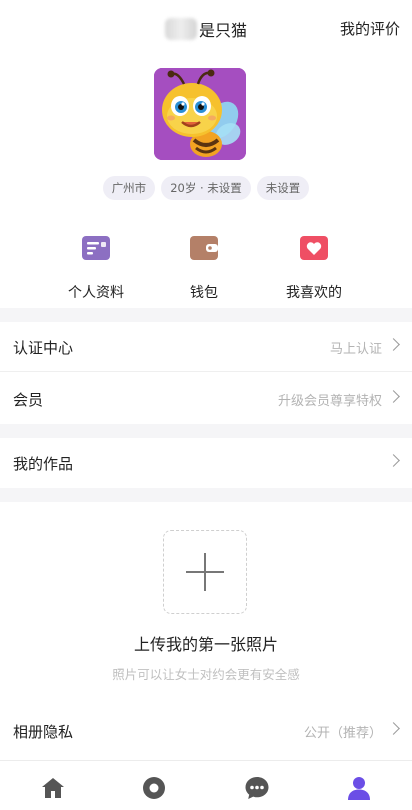 This screenshot has width=412, height=810. Describe the element at coordinates (257, 788) in the screenshot. I see `messages-icon` at that location.